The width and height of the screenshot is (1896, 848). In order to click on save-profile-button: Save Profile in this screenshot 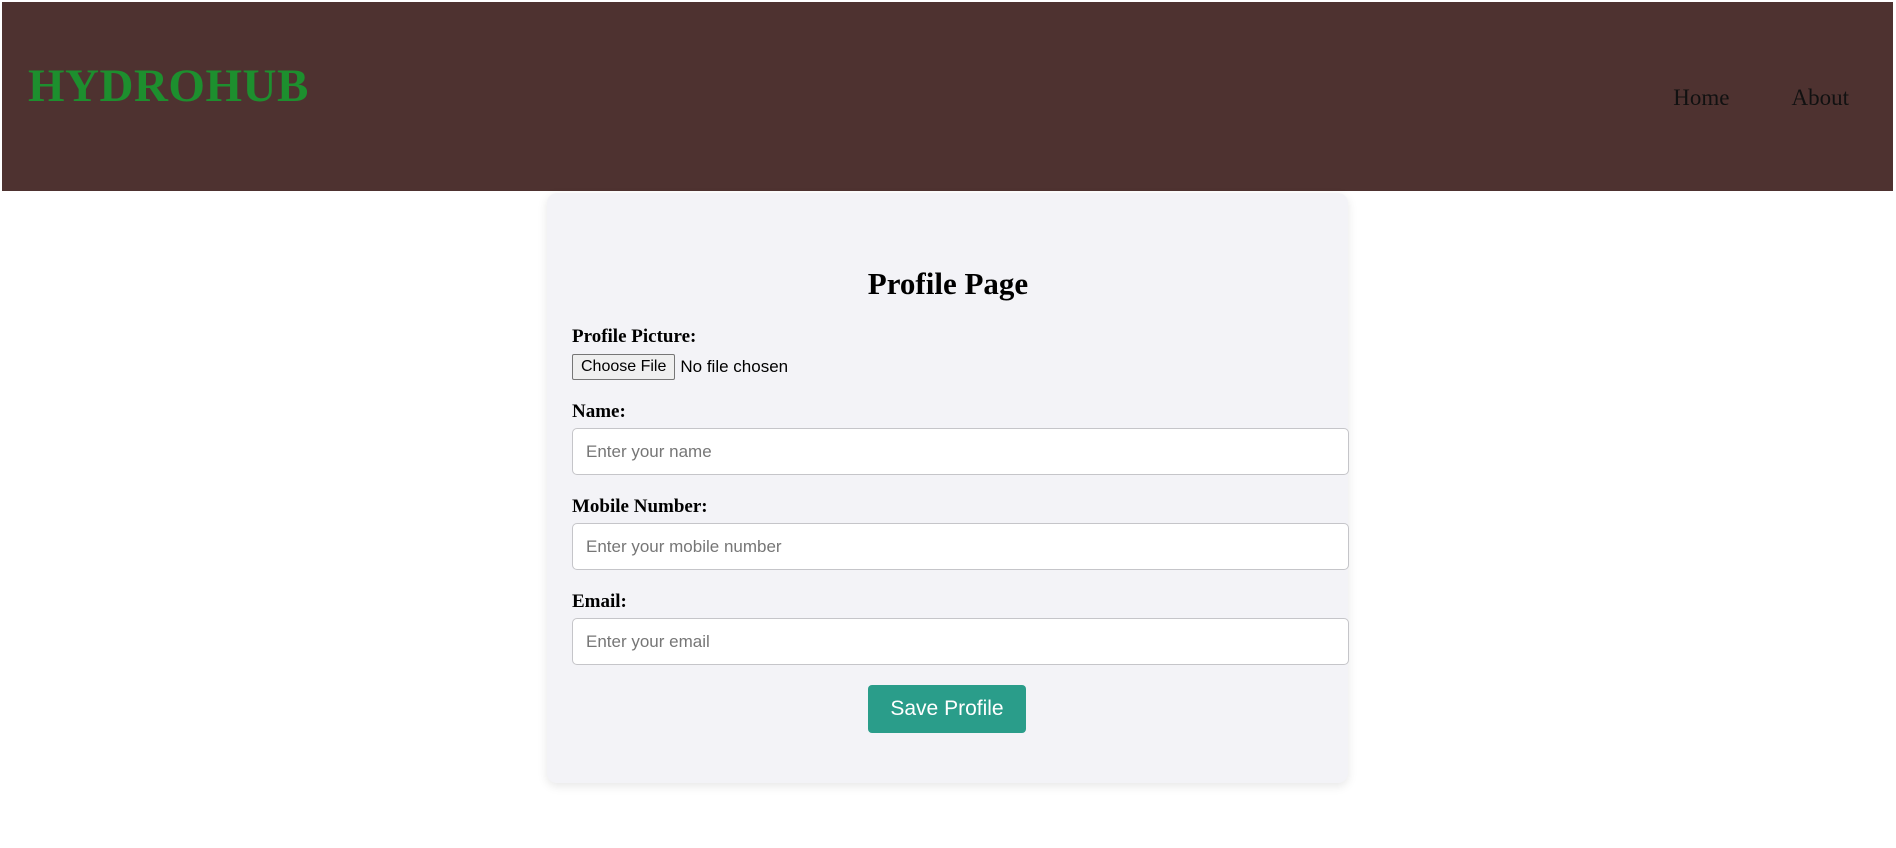, I will do `click(947, 709)`.